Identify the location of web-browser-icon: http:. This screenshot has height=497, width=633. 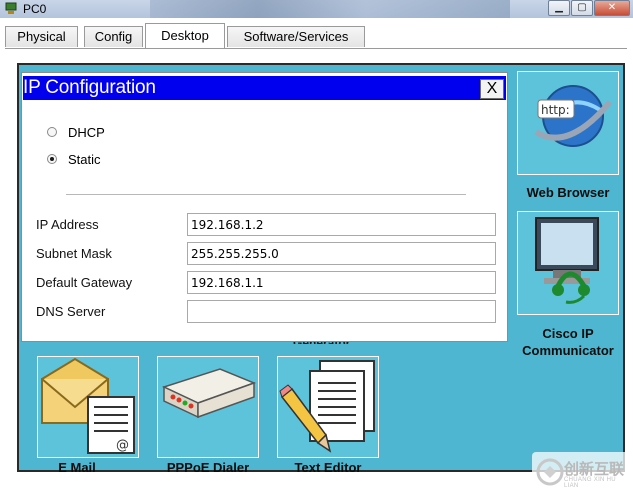
(573, 116).